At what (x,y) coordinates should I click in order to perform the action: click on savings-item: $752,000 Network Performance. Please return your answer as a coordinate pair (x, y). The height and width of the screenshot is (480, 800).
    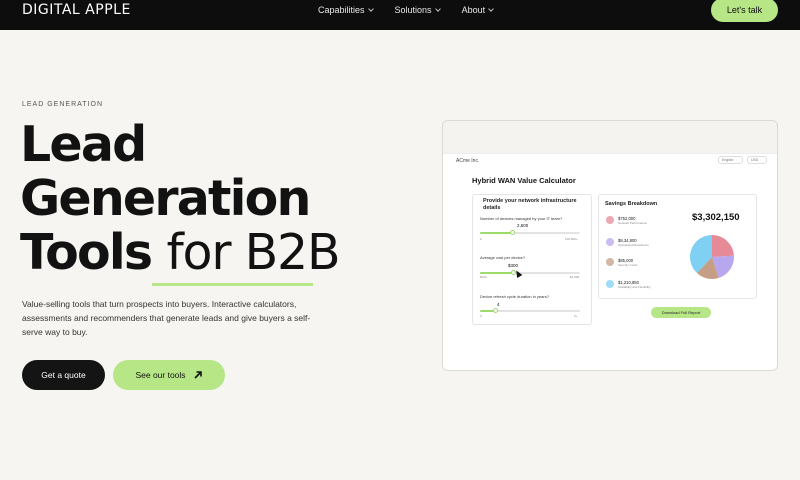
    Looking at the image, I should click on (626, 220).